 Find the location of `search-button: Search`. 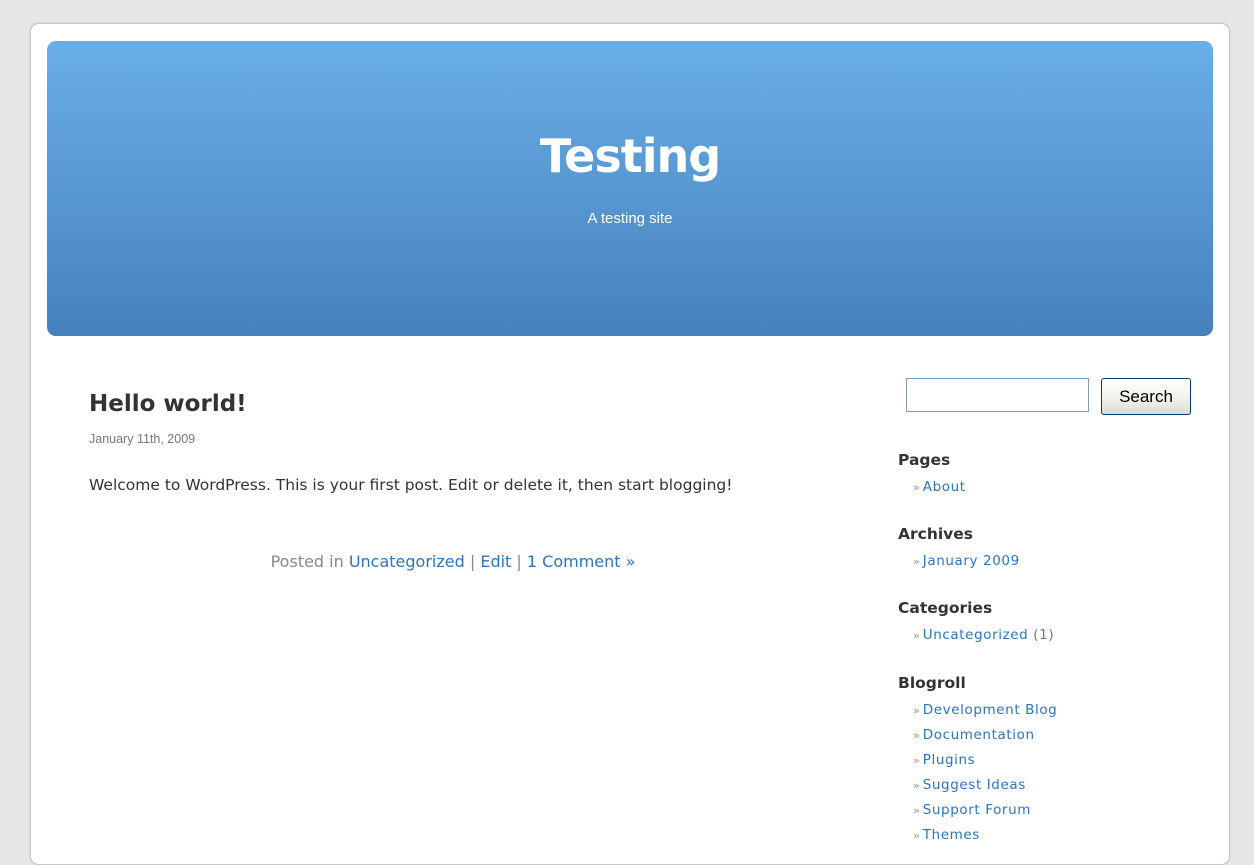

search-button: Search is located at coordinates (1146, 396).